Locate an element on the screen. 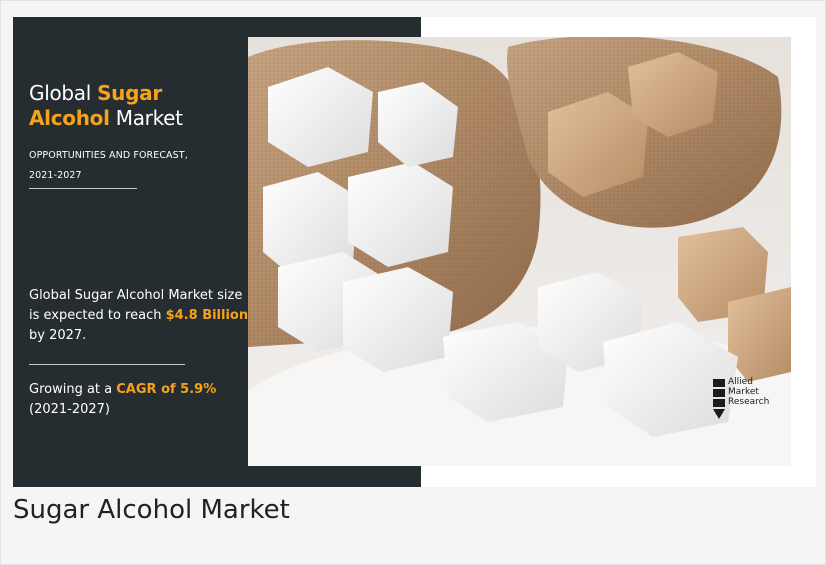 Image resolution: width=826 pixels, height=565 pixels. allied-market-research-logo: Allied Market Research is located at coordinates (753, 399).